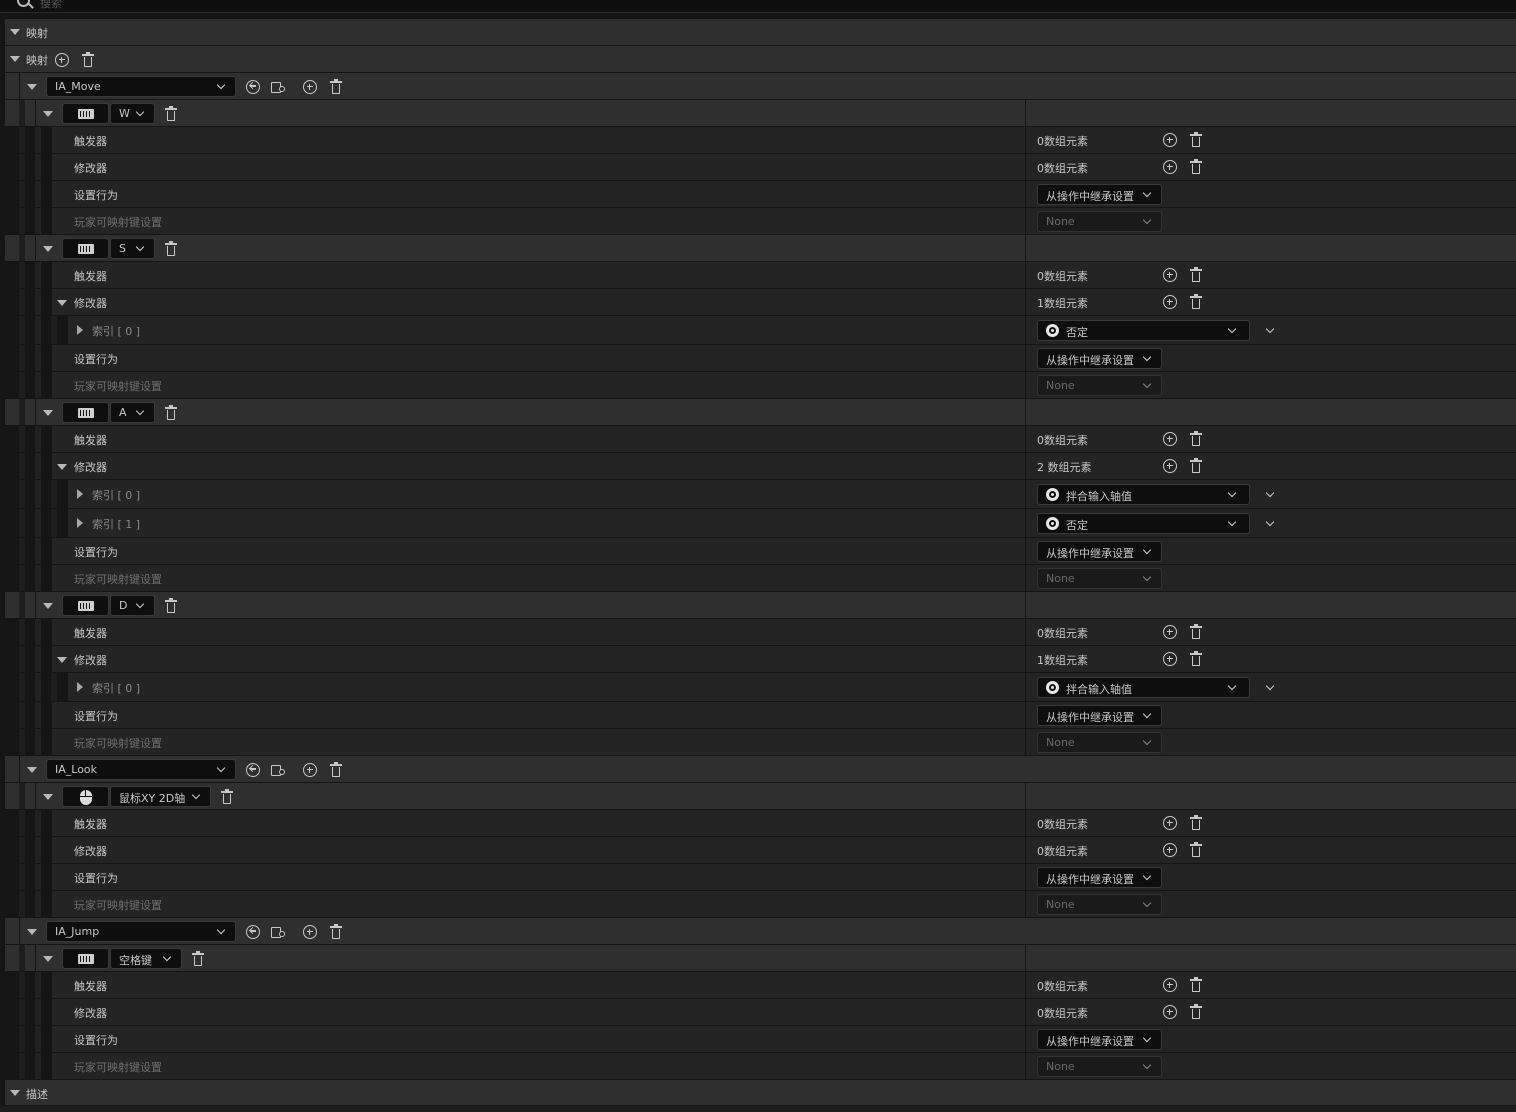 This screenshot has height=1112, width=1516. Describe the element at coordinates (167, 957) in the screenshot. I see `chevron-down-icon` at that location.